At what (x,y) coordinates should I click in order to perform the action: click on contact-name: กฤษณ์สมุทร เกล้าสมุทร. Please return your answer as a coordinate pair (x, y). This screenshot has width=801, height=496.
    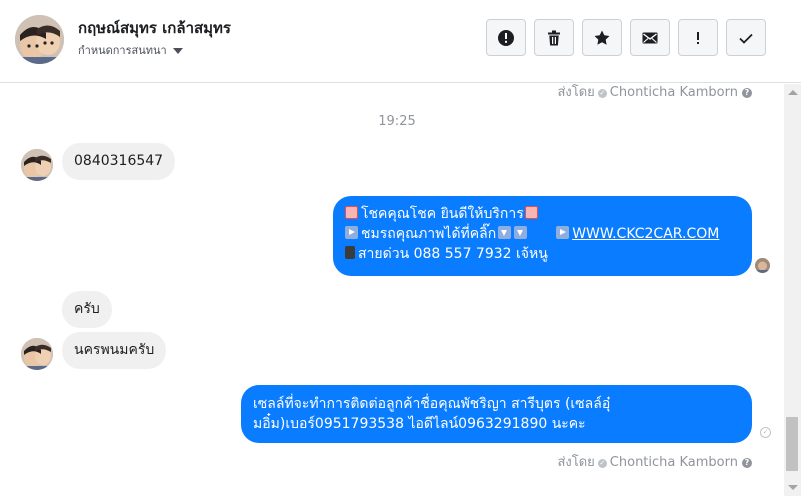
    Looking at the image, I should click on (154, 28).